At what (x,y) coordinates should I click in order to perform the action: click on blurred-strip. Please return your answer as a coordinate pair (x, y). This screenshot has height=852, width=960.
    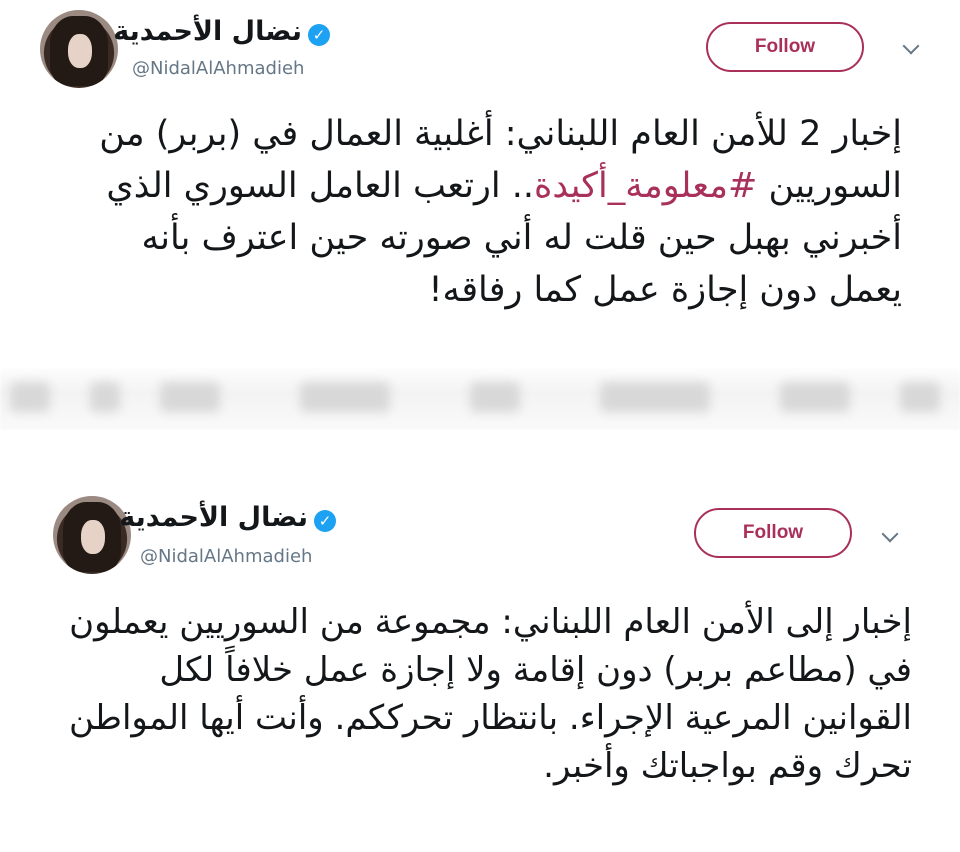
    Looking at the image, I should click on (480, 399).